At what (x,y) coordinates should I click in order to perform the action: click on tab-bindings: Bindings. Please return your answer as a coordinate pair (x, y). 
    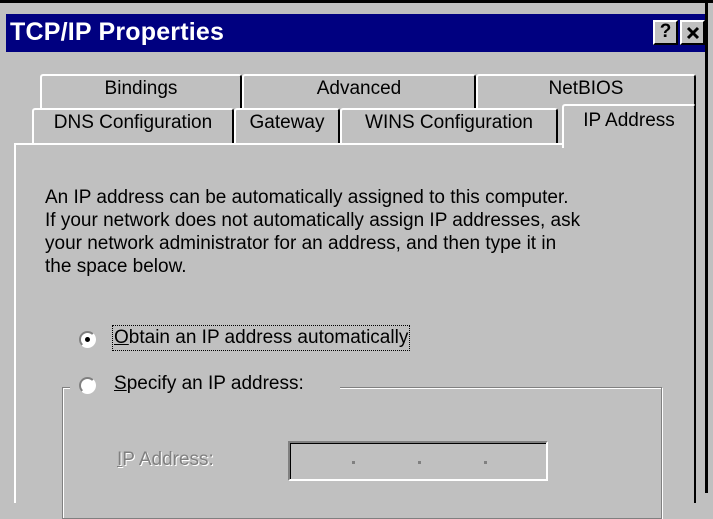
    Looking at the image, I should click on (141, 91).